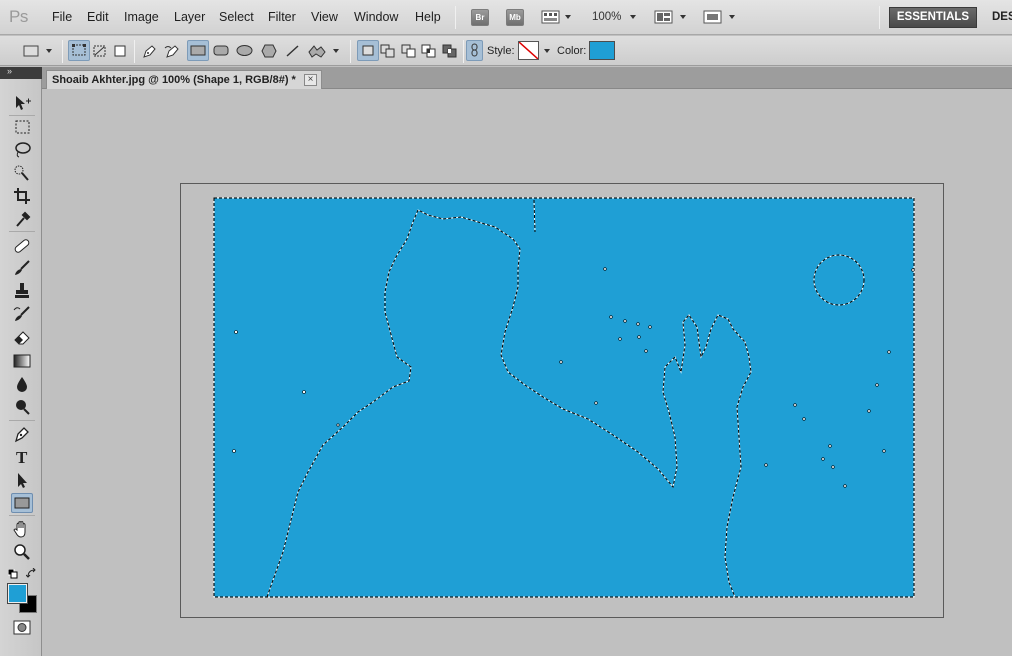 The height and width of the screenshot is (656, 1012). I want to click on tools-panel-header: », so click(21, 72).